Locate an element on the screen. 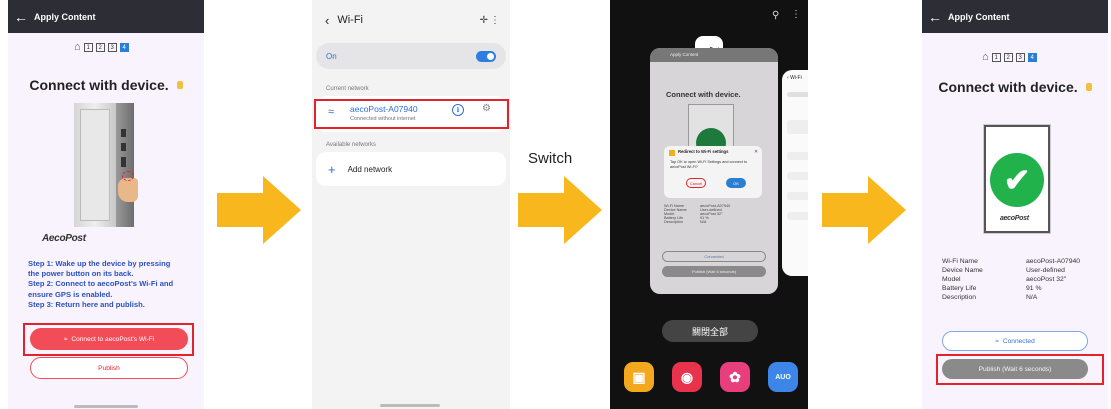 The height and width of the screenshot is (409, 1111). close-all-button: 關閉全部 is located at coordinates (710, 331).